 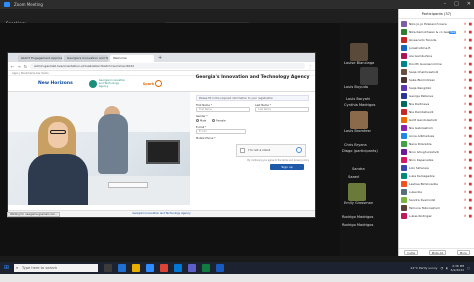 What do you see at coordinates (447, 268) in the screenshot?
I see `volume-icon: ◖` at bounding box center [447, 268].